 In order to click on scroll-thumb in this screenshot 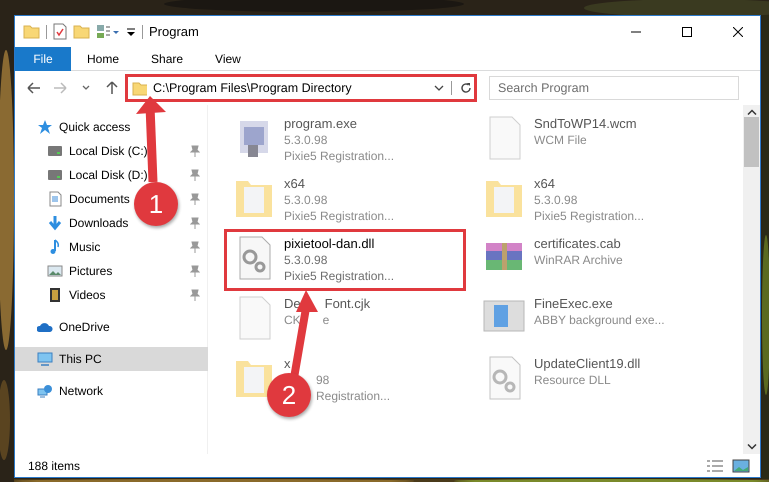, I will do `click(751, 142)`.